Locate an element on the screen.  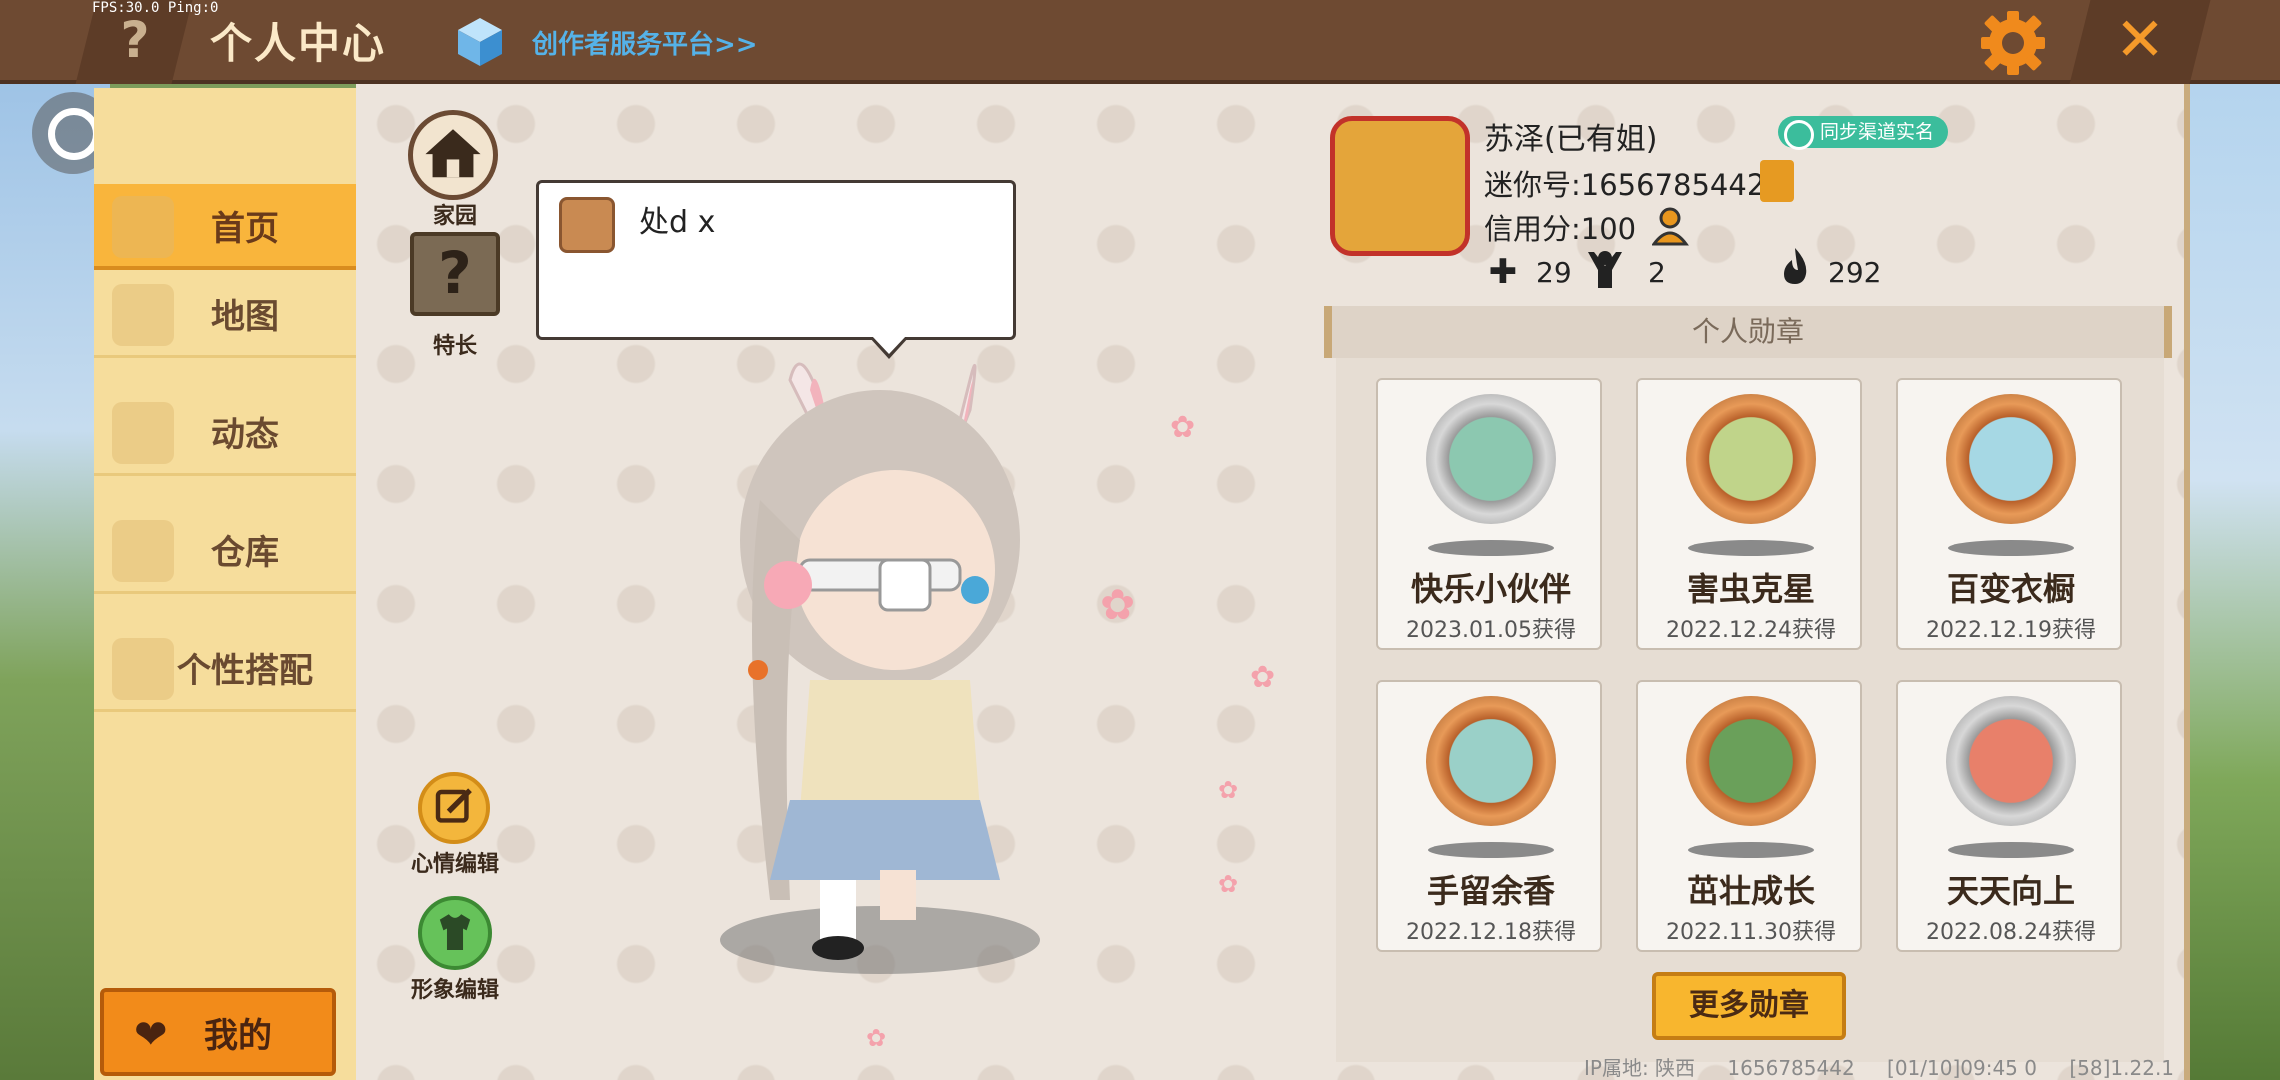
medal-header: 个人勋章 is located at coordinates (1748, 332).